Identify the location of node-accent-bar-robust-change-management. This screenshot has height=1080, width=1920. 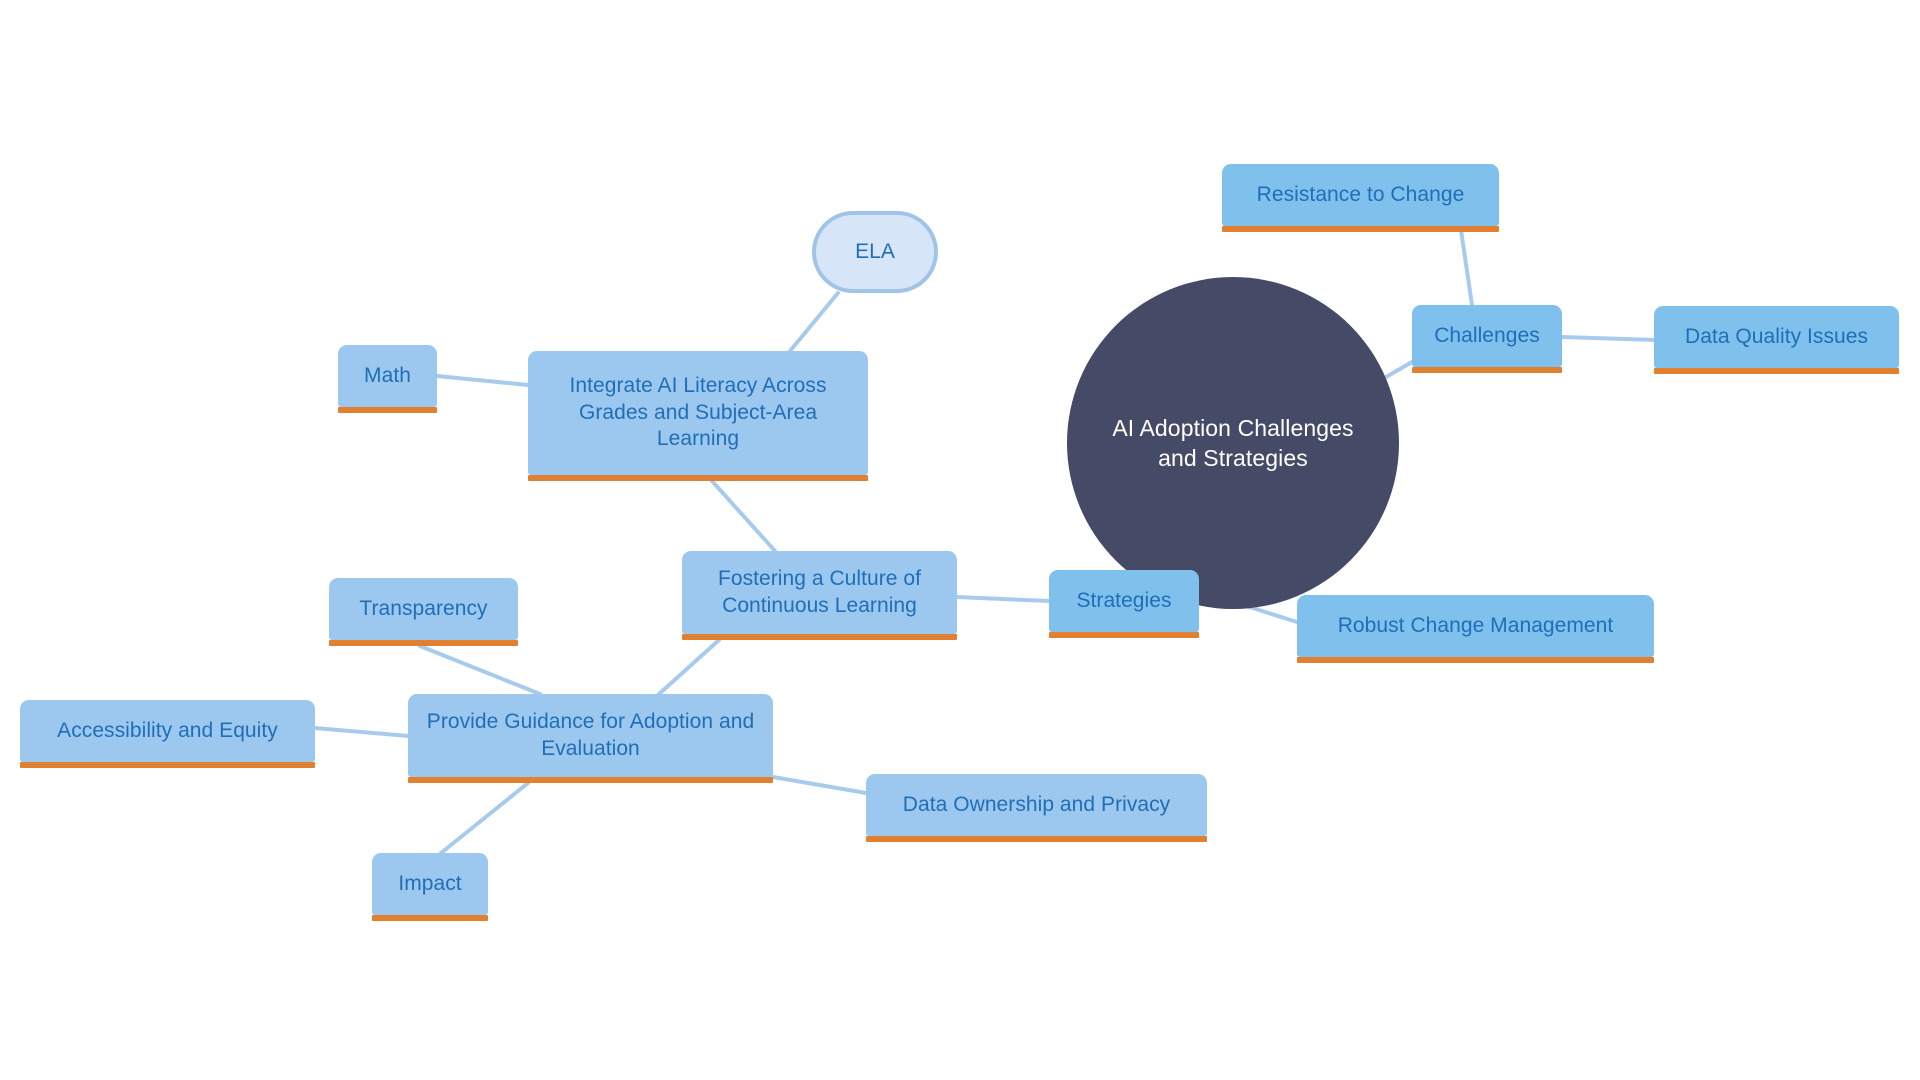
(1475, 660).